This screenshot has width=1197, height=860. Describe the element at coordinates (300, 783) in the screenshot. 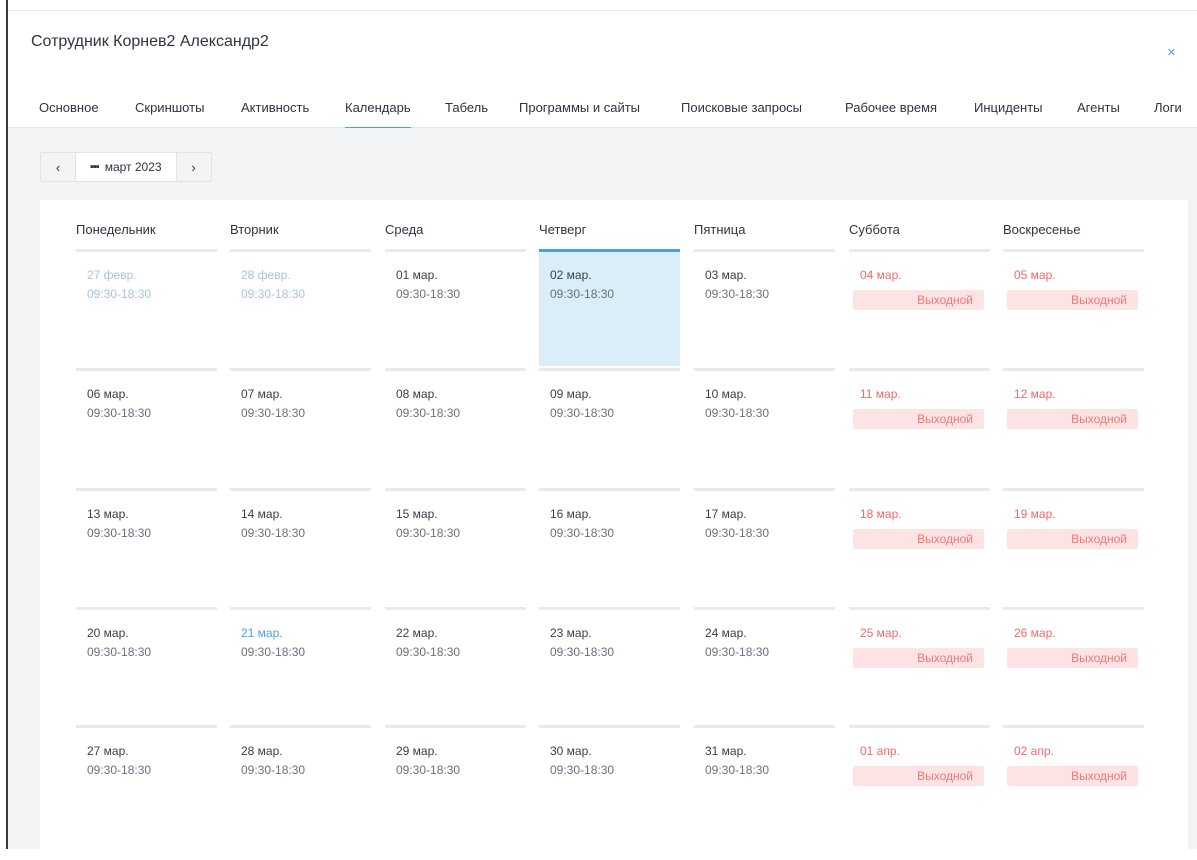

I see `calendar-day-cell: 28 мар. 09:30-18:30` at that location.